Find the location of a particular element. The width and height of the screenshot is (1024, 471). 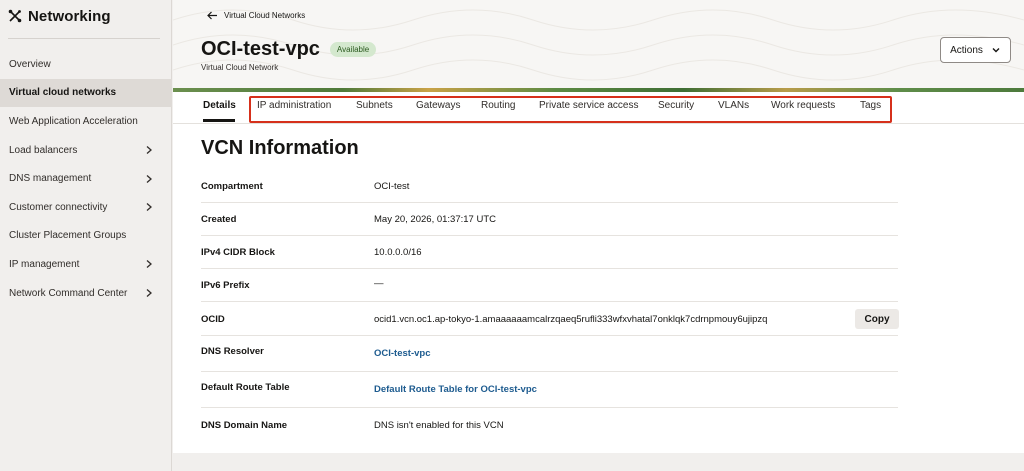

sidebar-item-dns-management: DNS management is located at coordinates (86, 178).